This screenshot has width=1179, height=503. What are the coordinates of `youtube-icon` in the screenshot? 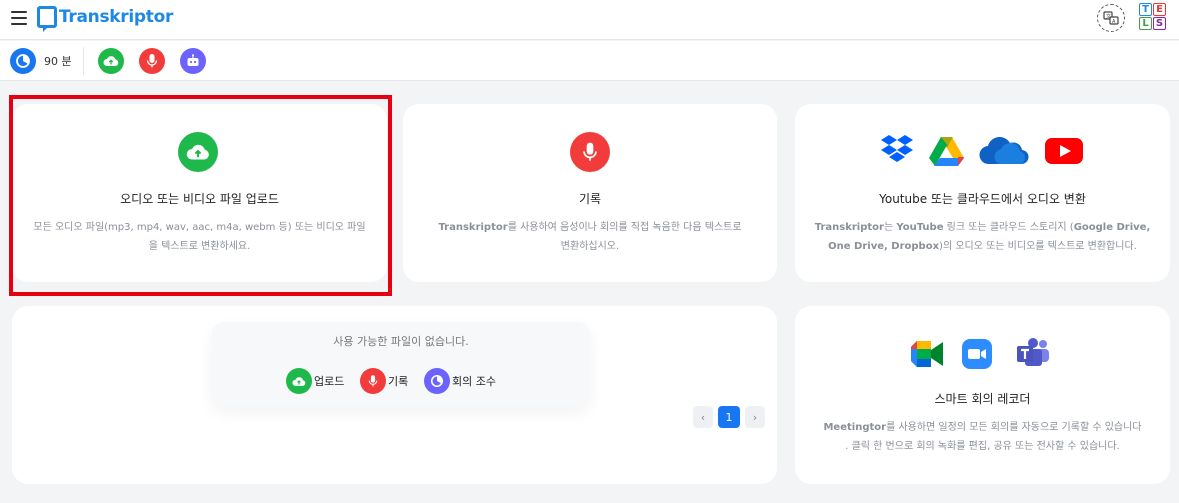 It's located at (1064, 151).